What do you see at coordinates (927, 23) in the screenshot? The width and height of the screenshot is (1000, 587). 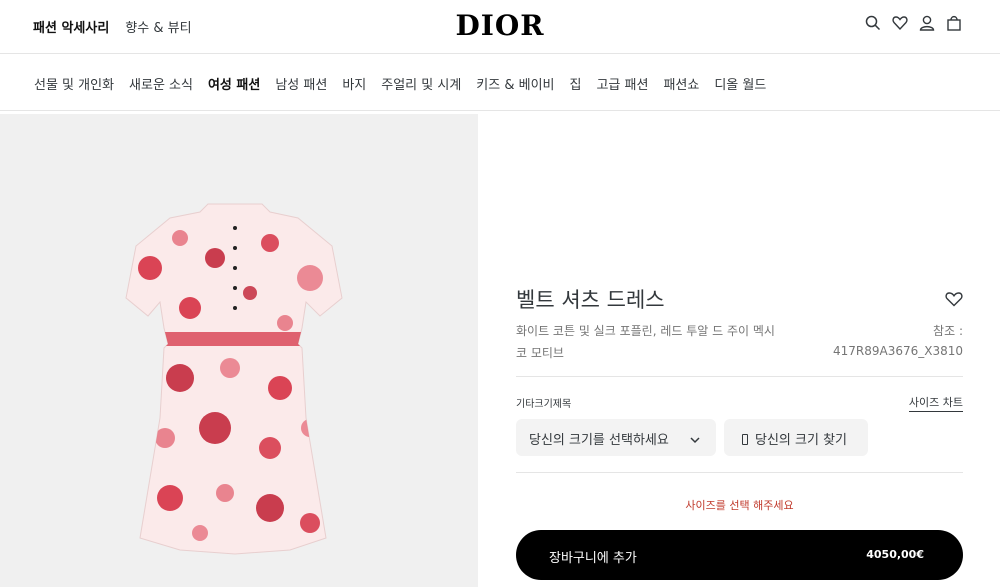 I see `user-icon` at bounding box center [927, 23].